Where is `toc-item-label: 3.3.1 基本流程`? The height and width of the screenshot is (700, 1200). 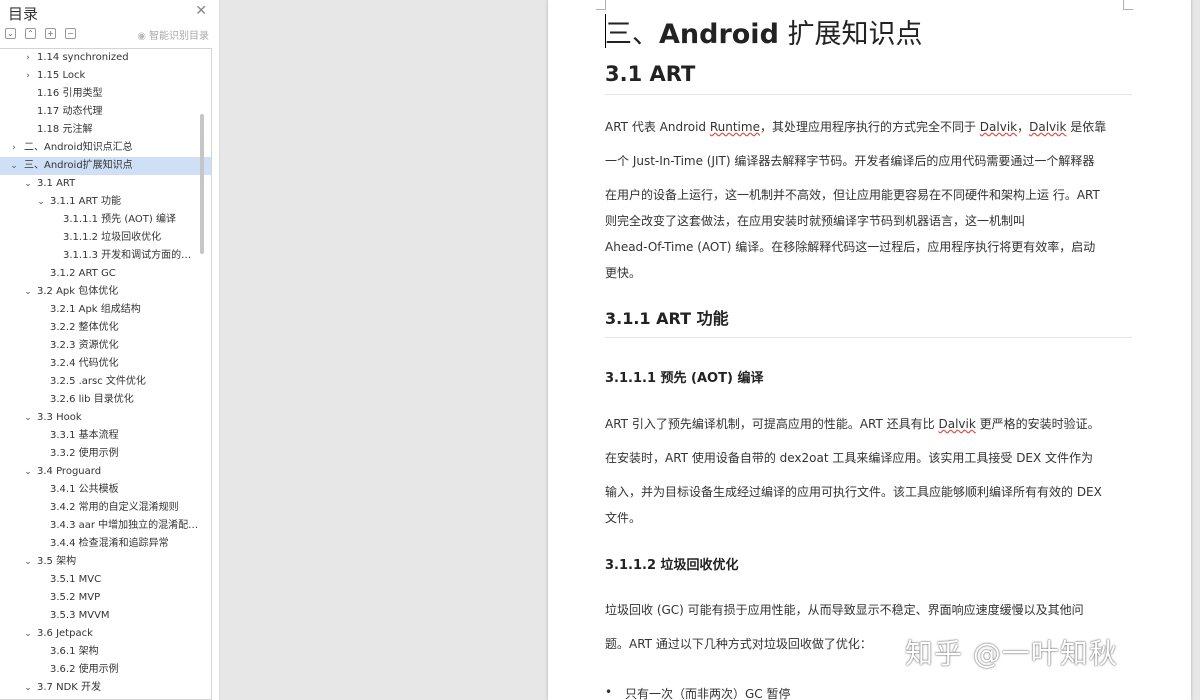
toc-item-label: 3.3.1 基本流程 is located at coordinates (84, 435).